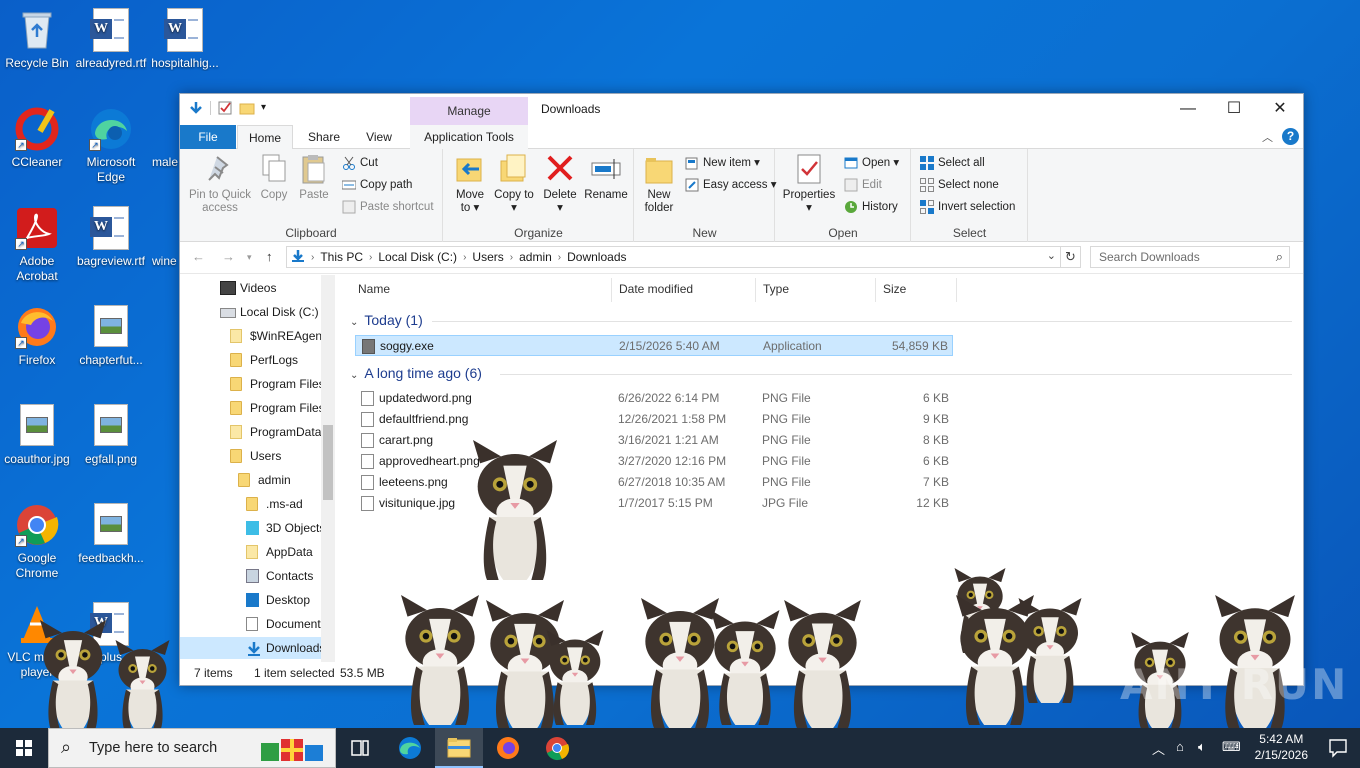  Describe the element at coordinates (1280, 109) in the screenshot. I see `close-button: ✕` at that location.